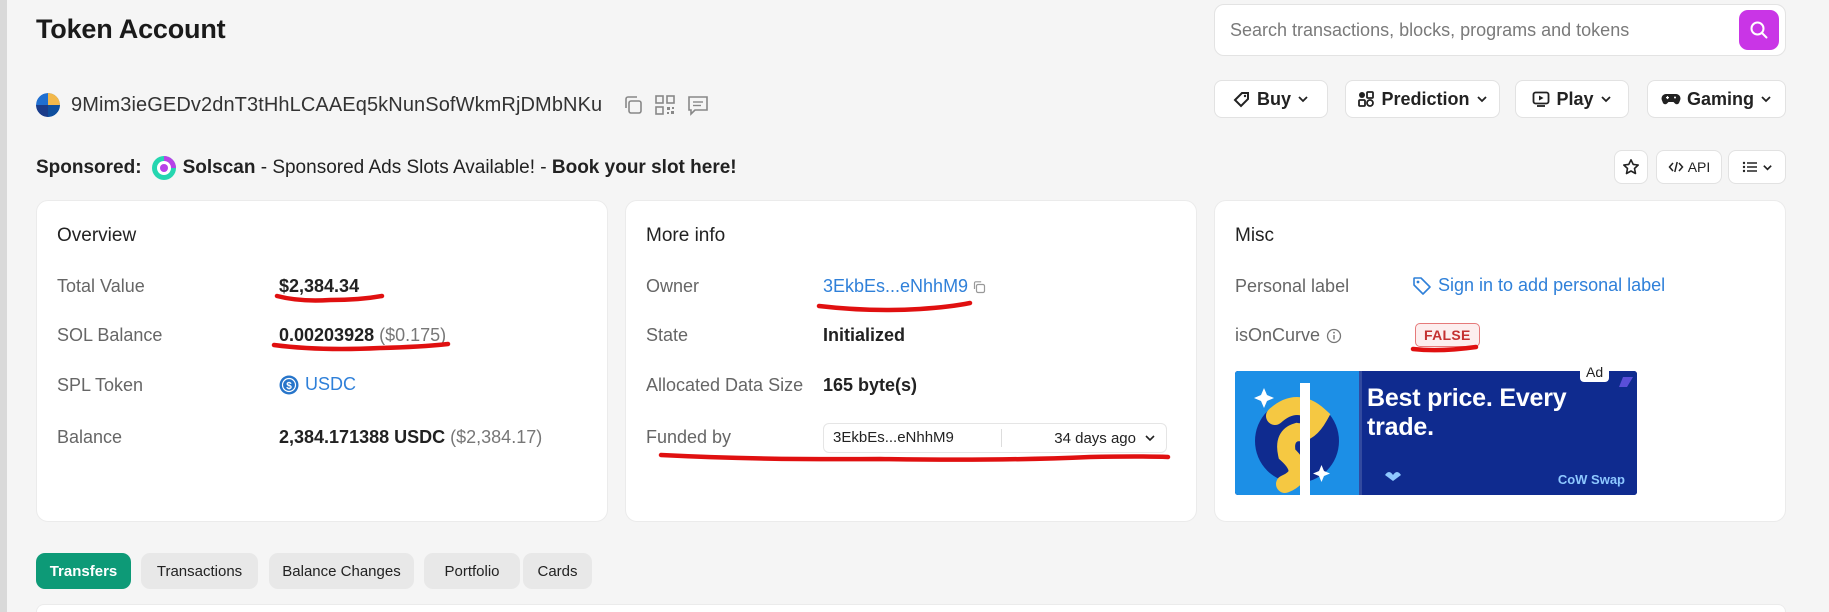 This screenshot has width=1829, height=612. I want to click on state-label: State, so click(667, 335).